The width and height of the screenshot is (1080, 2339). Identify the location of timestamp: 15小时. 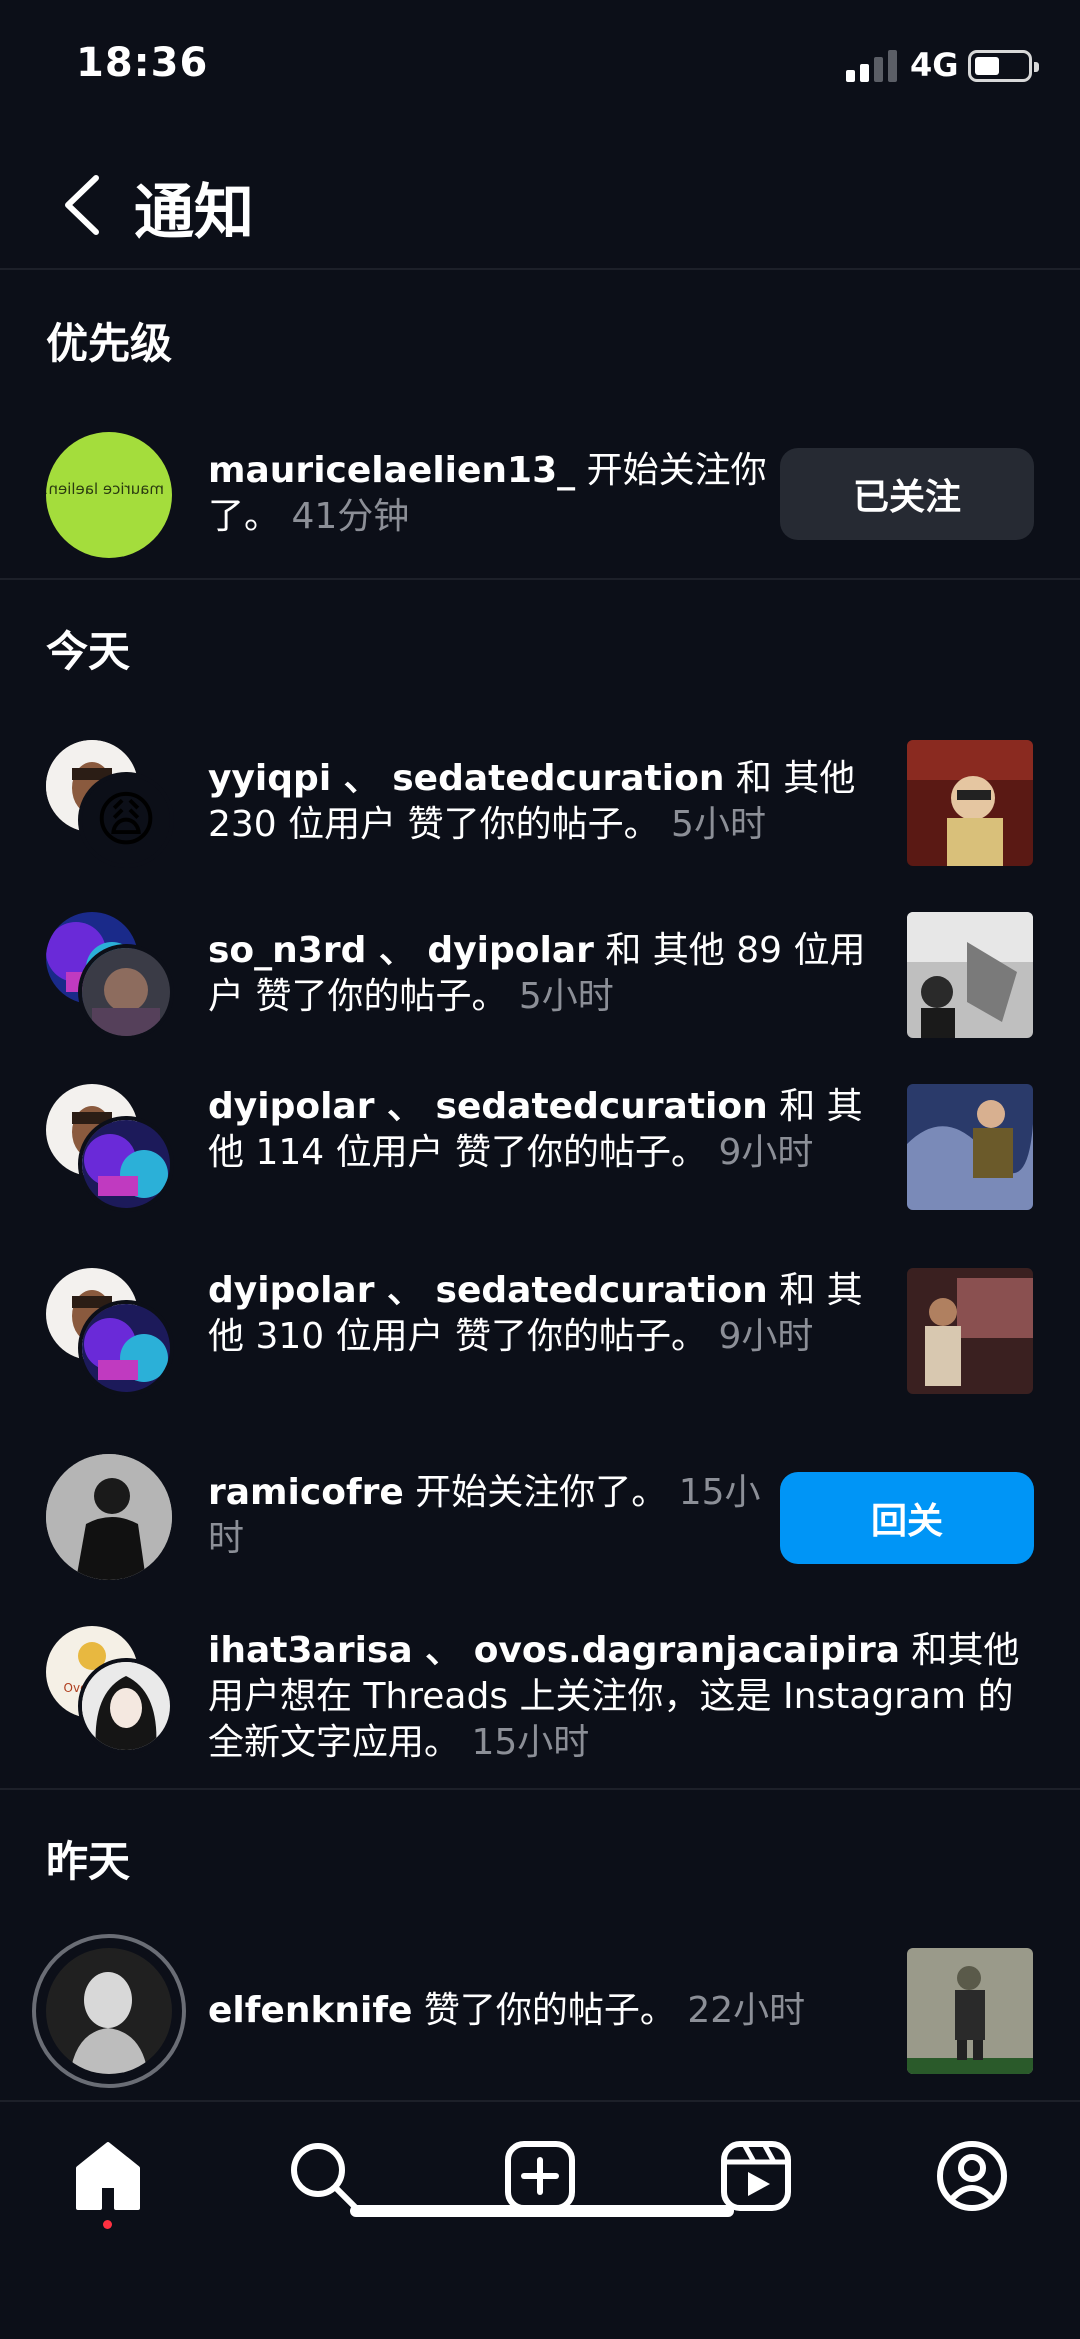
(530, 1742).